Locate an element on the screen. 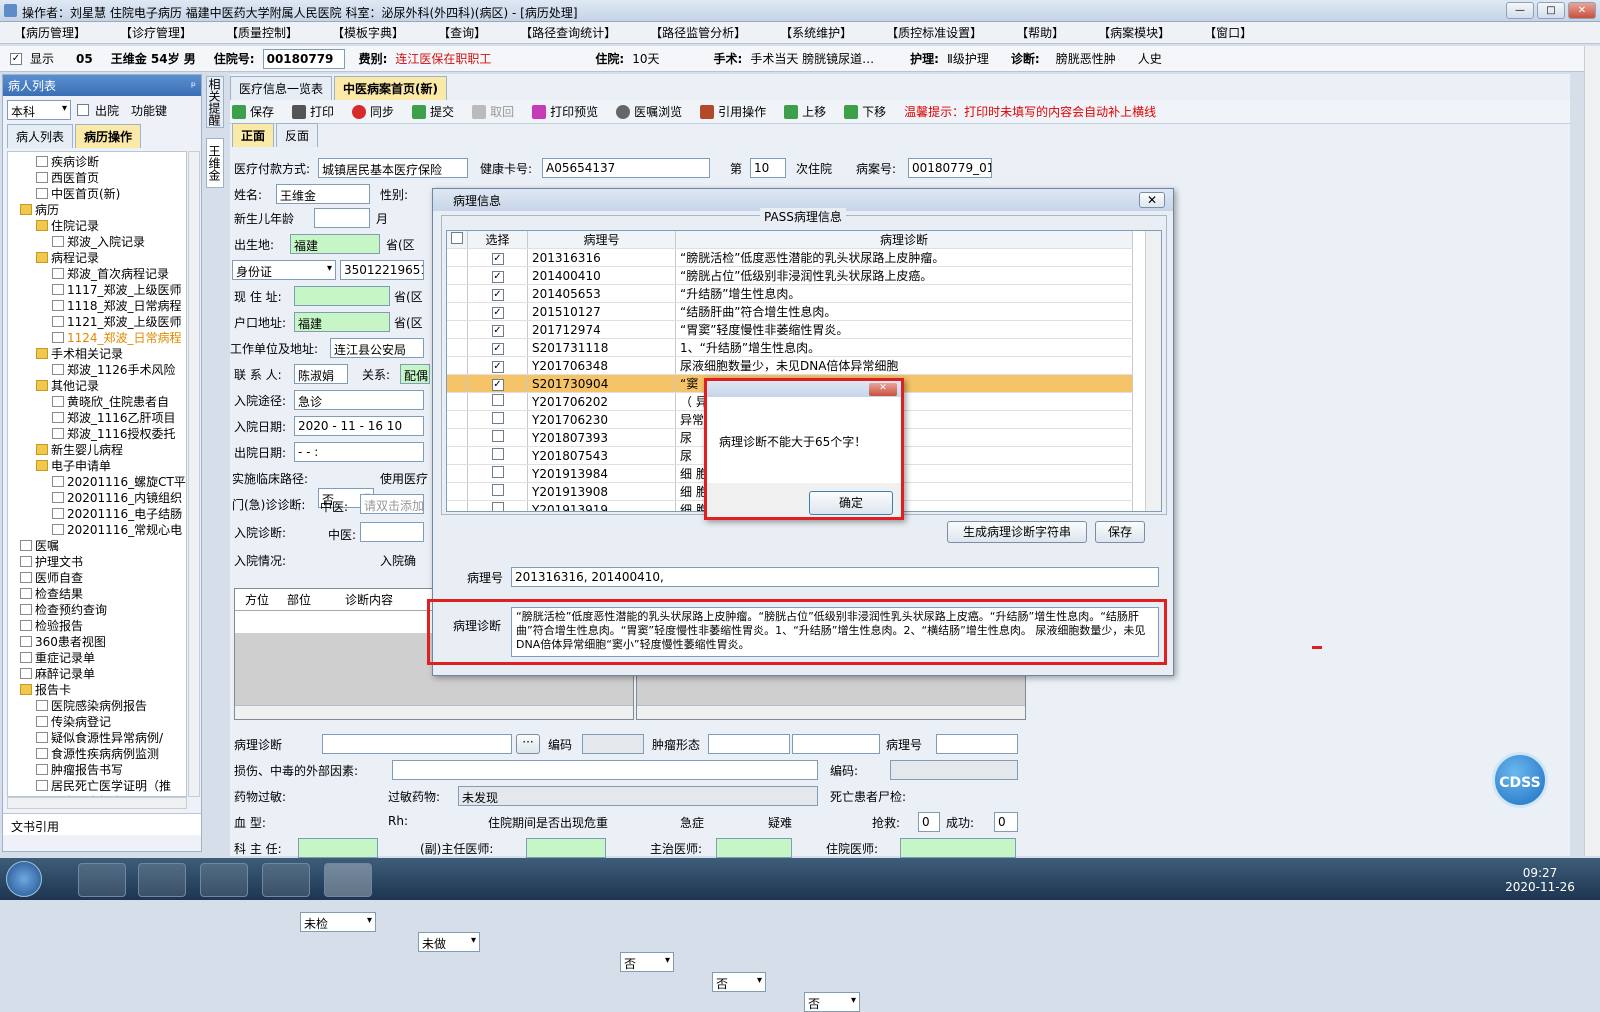 The height and width of the screenshot is (1012, 1600). success-field: 0 is located at coordinates (1006, 822).